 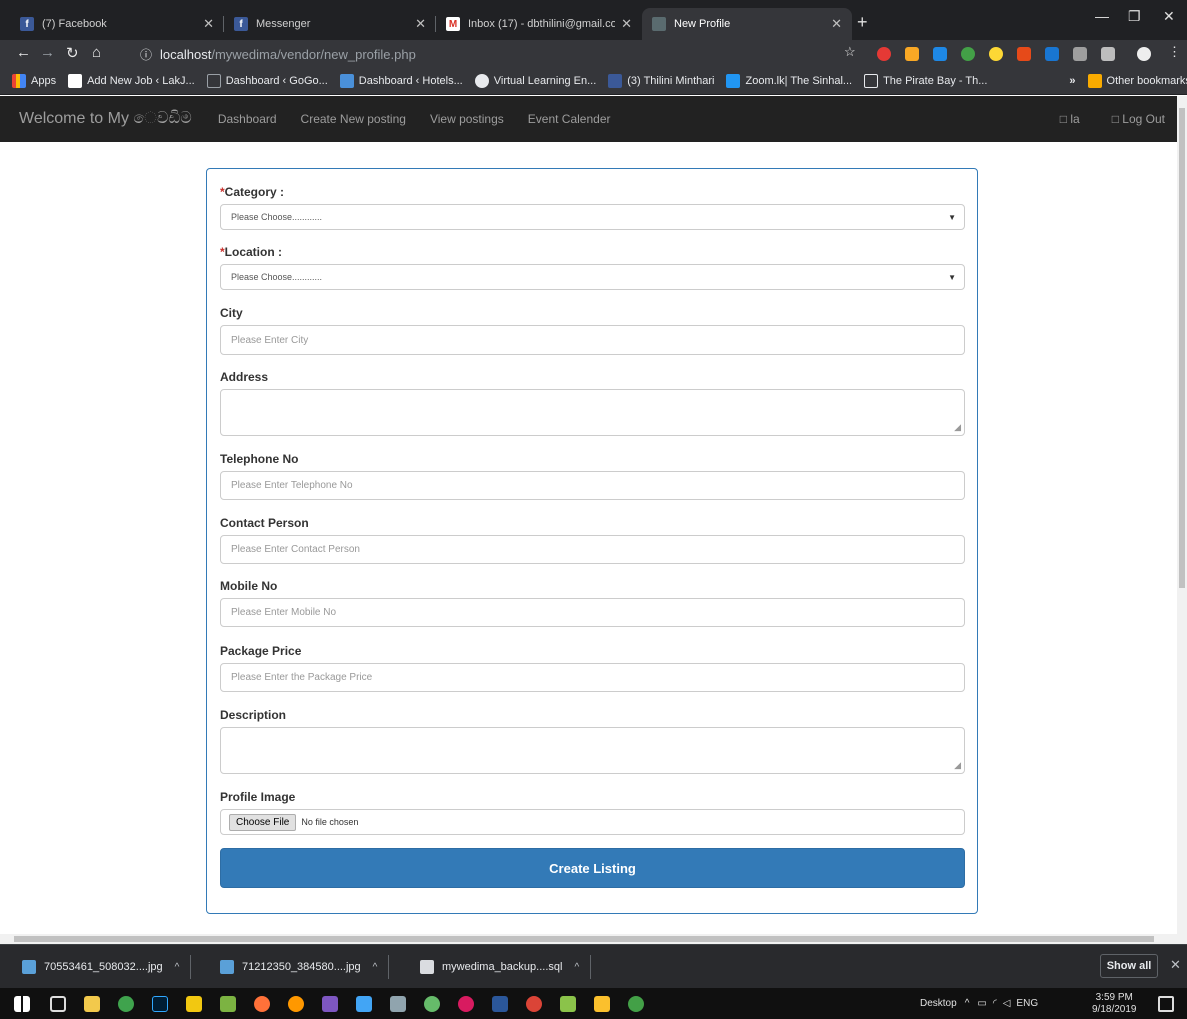 What do you see at coordinates (862, 22) in the screenshot?
I see `new-tab-icon: +` at bounding box center [862, 22].